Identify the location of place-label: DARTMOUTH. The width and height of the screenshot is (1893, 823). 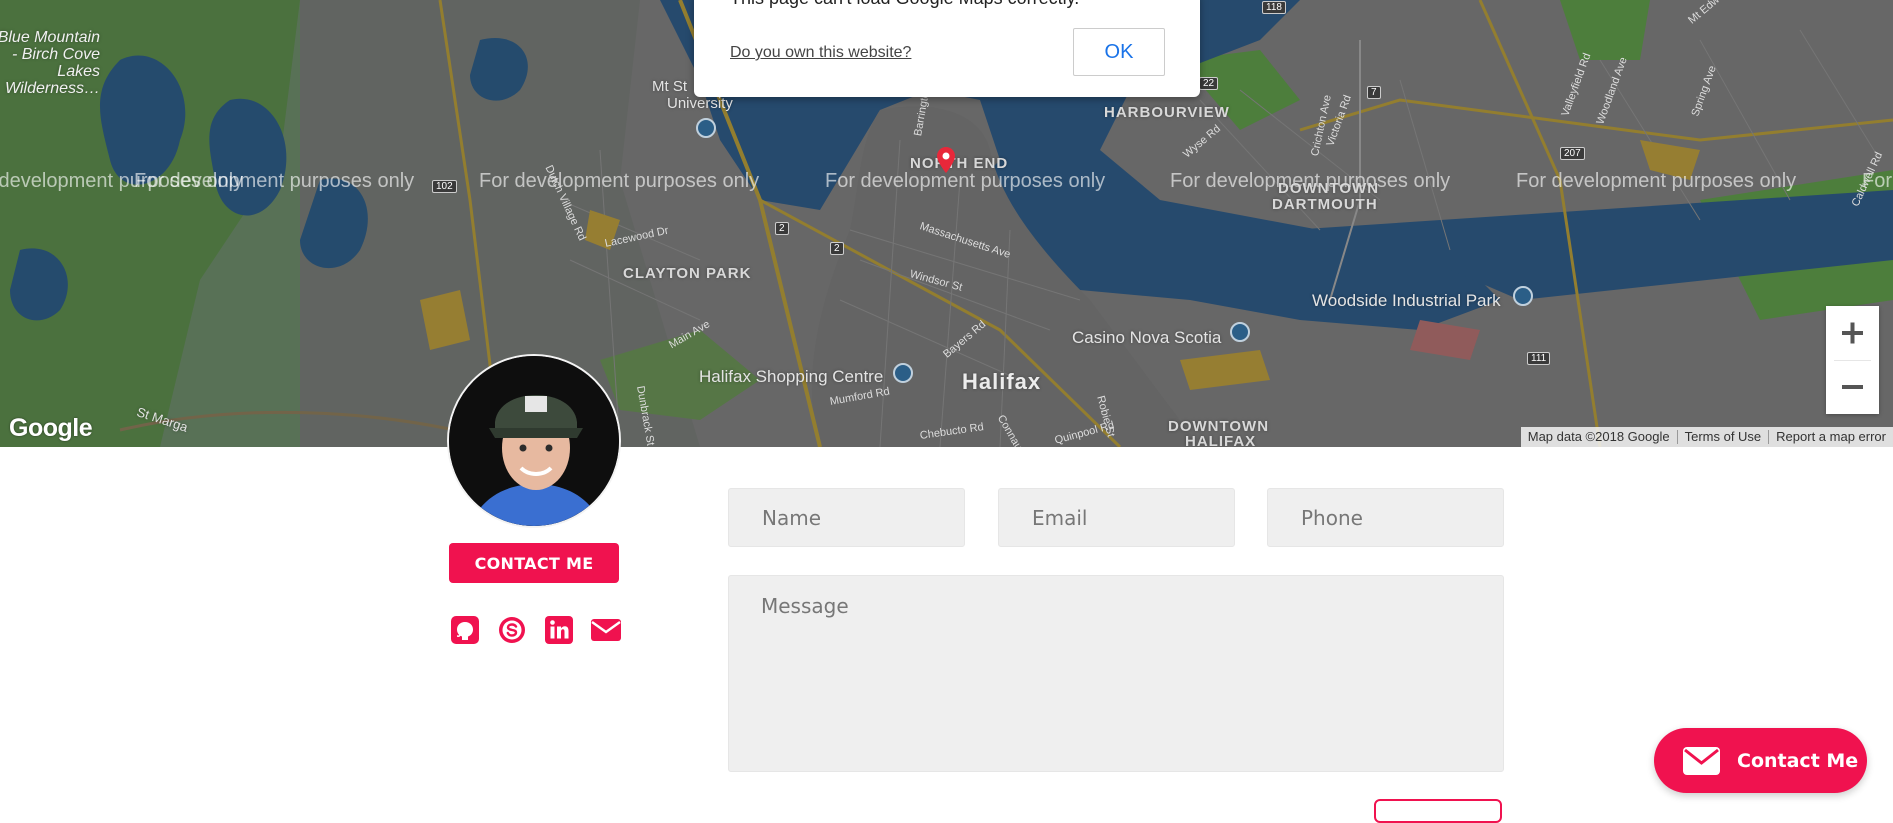
(1325, 204).